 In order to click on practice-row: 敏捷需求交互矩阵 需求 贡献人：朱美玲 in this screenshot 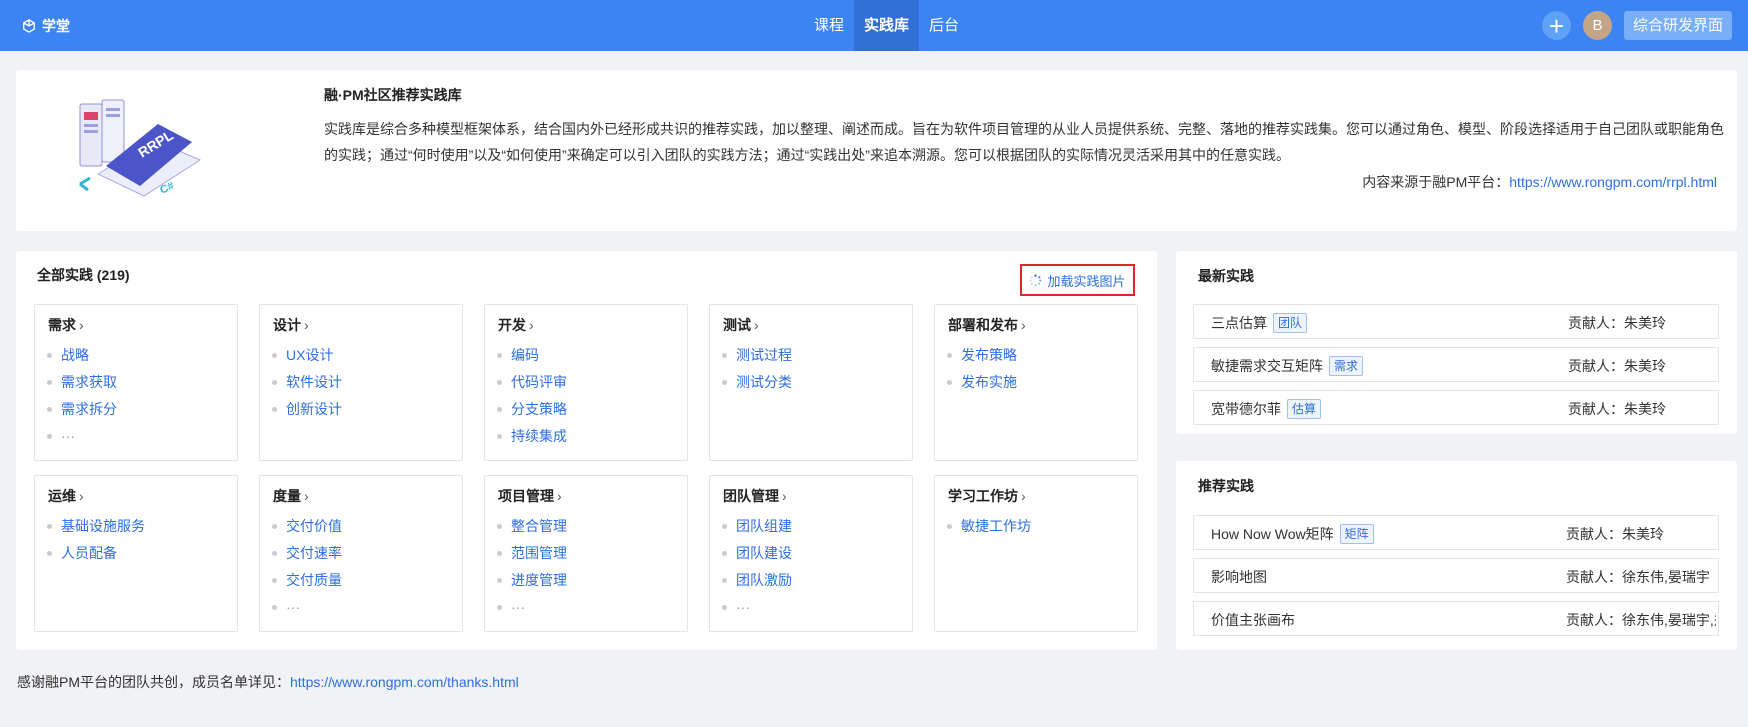, I will do `click(1456, 364)`.